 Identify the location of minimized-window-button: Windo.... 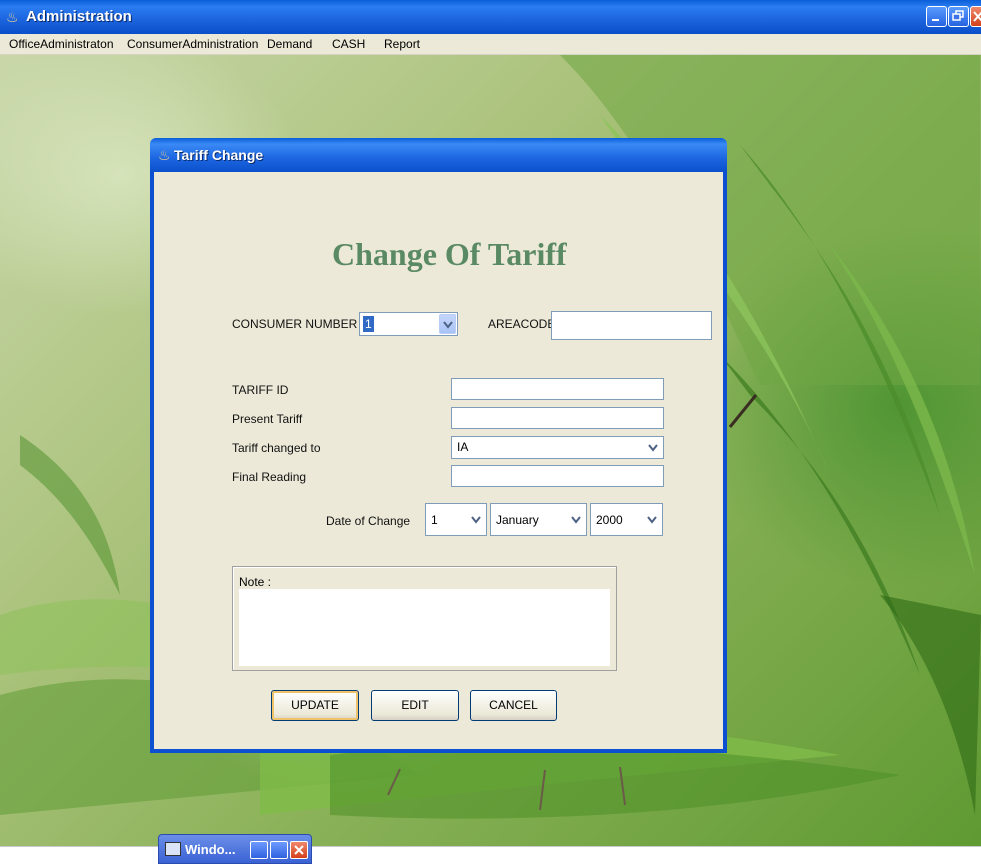
(235, 849).